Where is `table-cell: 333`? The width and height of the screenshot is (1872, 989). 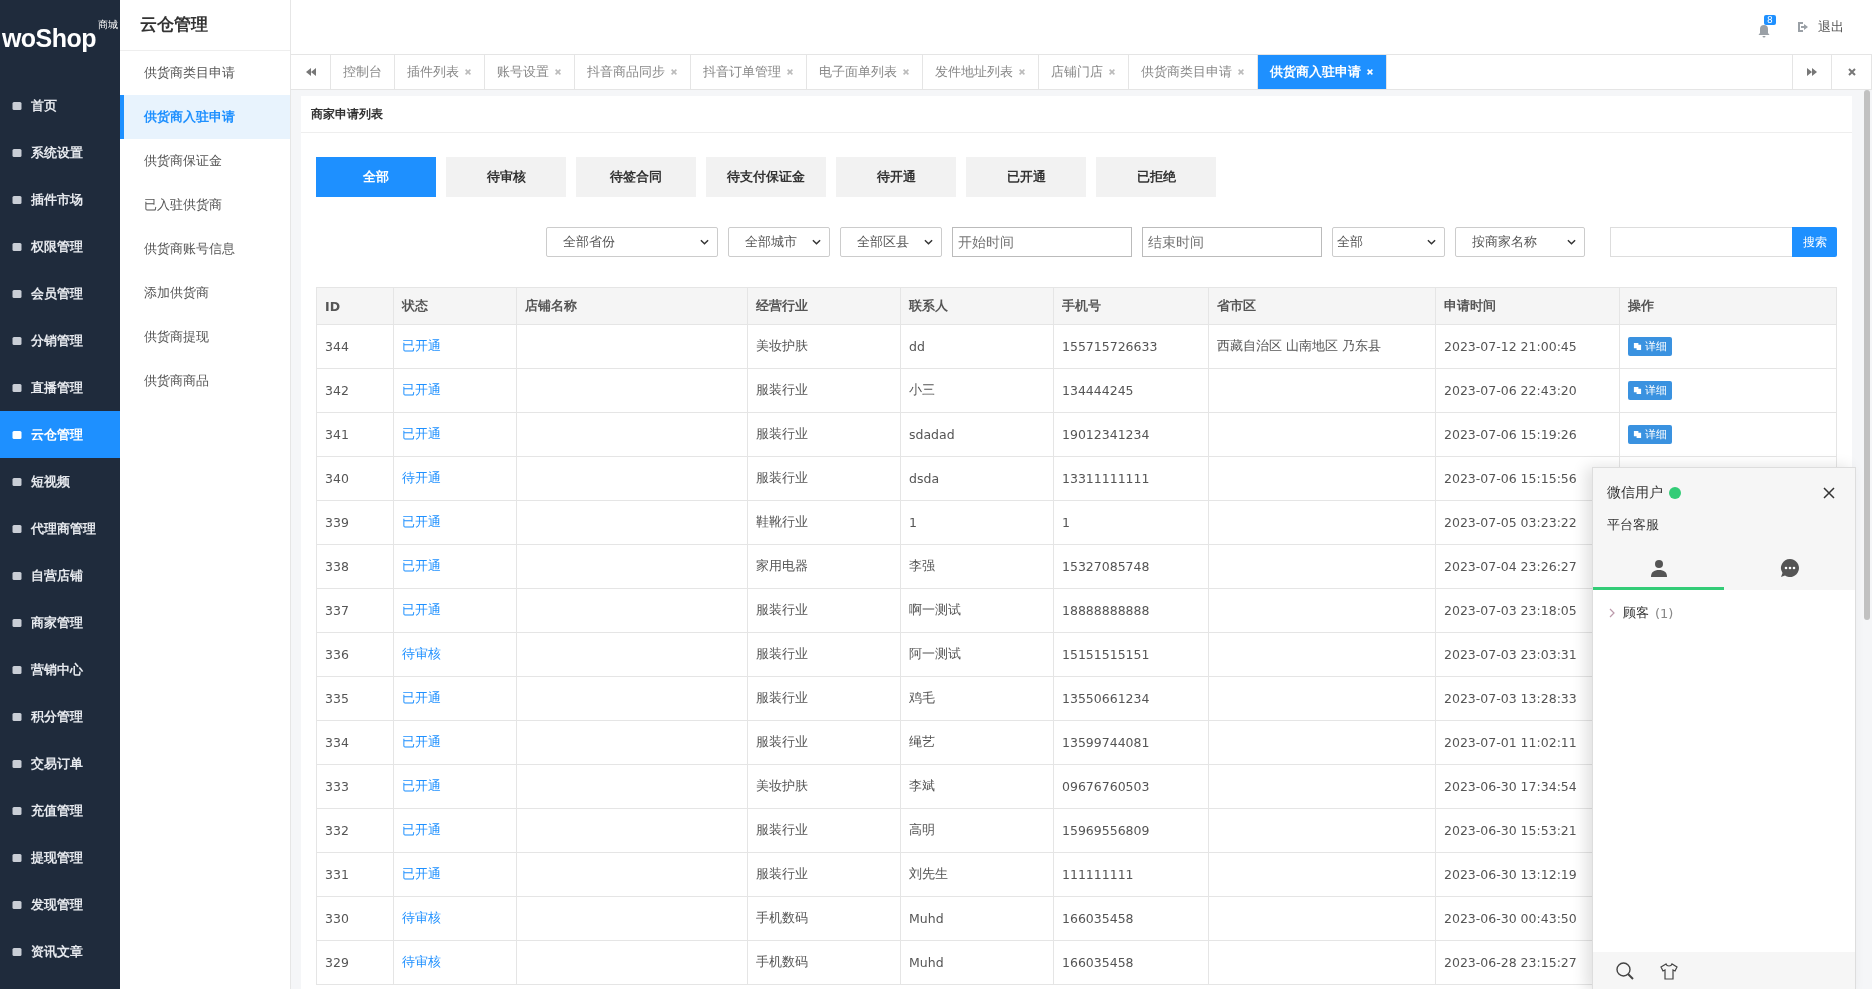
table-cell: 333 is located at coordinates (337, 786).